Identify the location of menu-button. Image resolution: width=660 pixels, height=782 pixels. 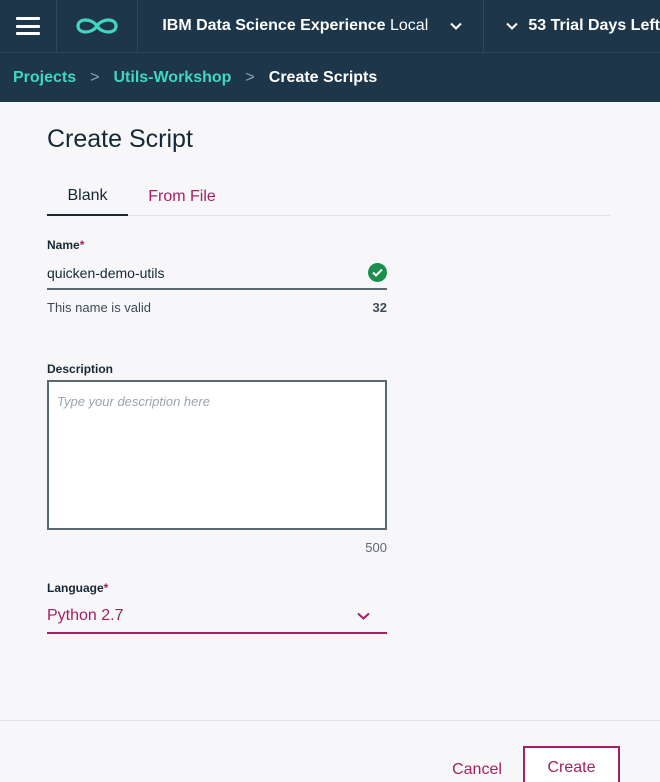
(29, 26).